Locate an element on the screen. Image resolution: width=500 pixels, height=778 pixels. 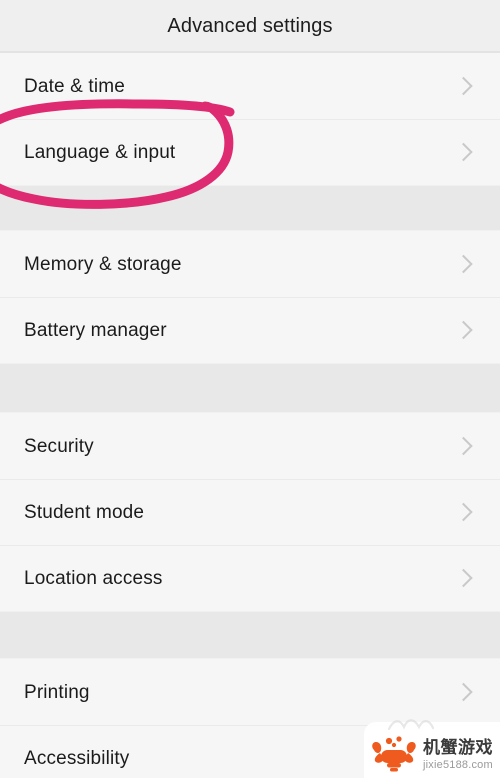
page-title: Advanced settings is located at coordinates (250, 25).